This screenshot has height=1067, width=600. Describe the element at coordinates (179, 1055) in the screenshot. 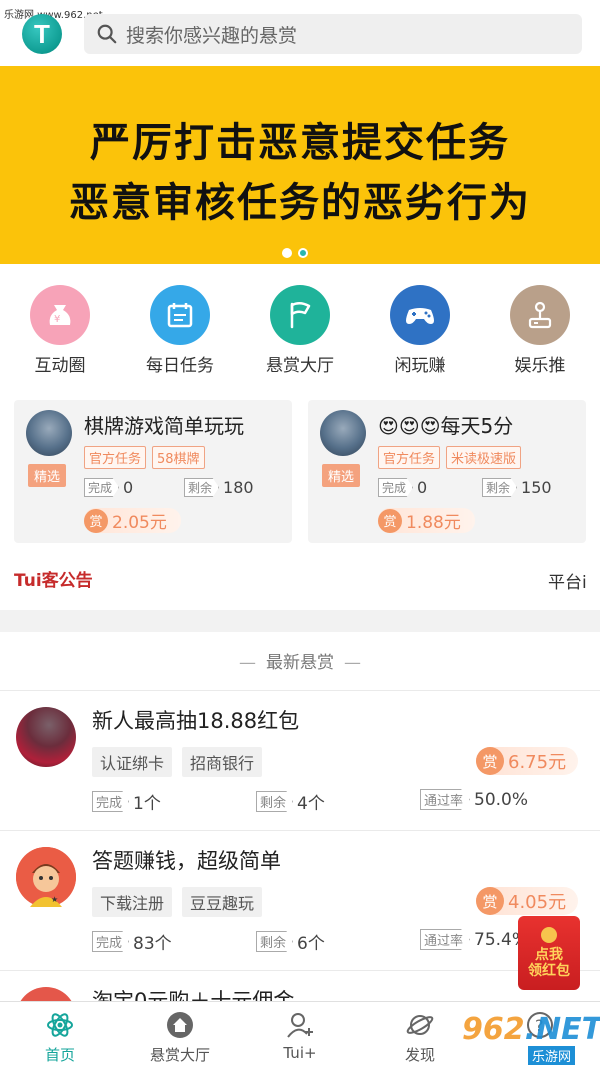

I see `nav-label: 悬赏大厅` at that location.